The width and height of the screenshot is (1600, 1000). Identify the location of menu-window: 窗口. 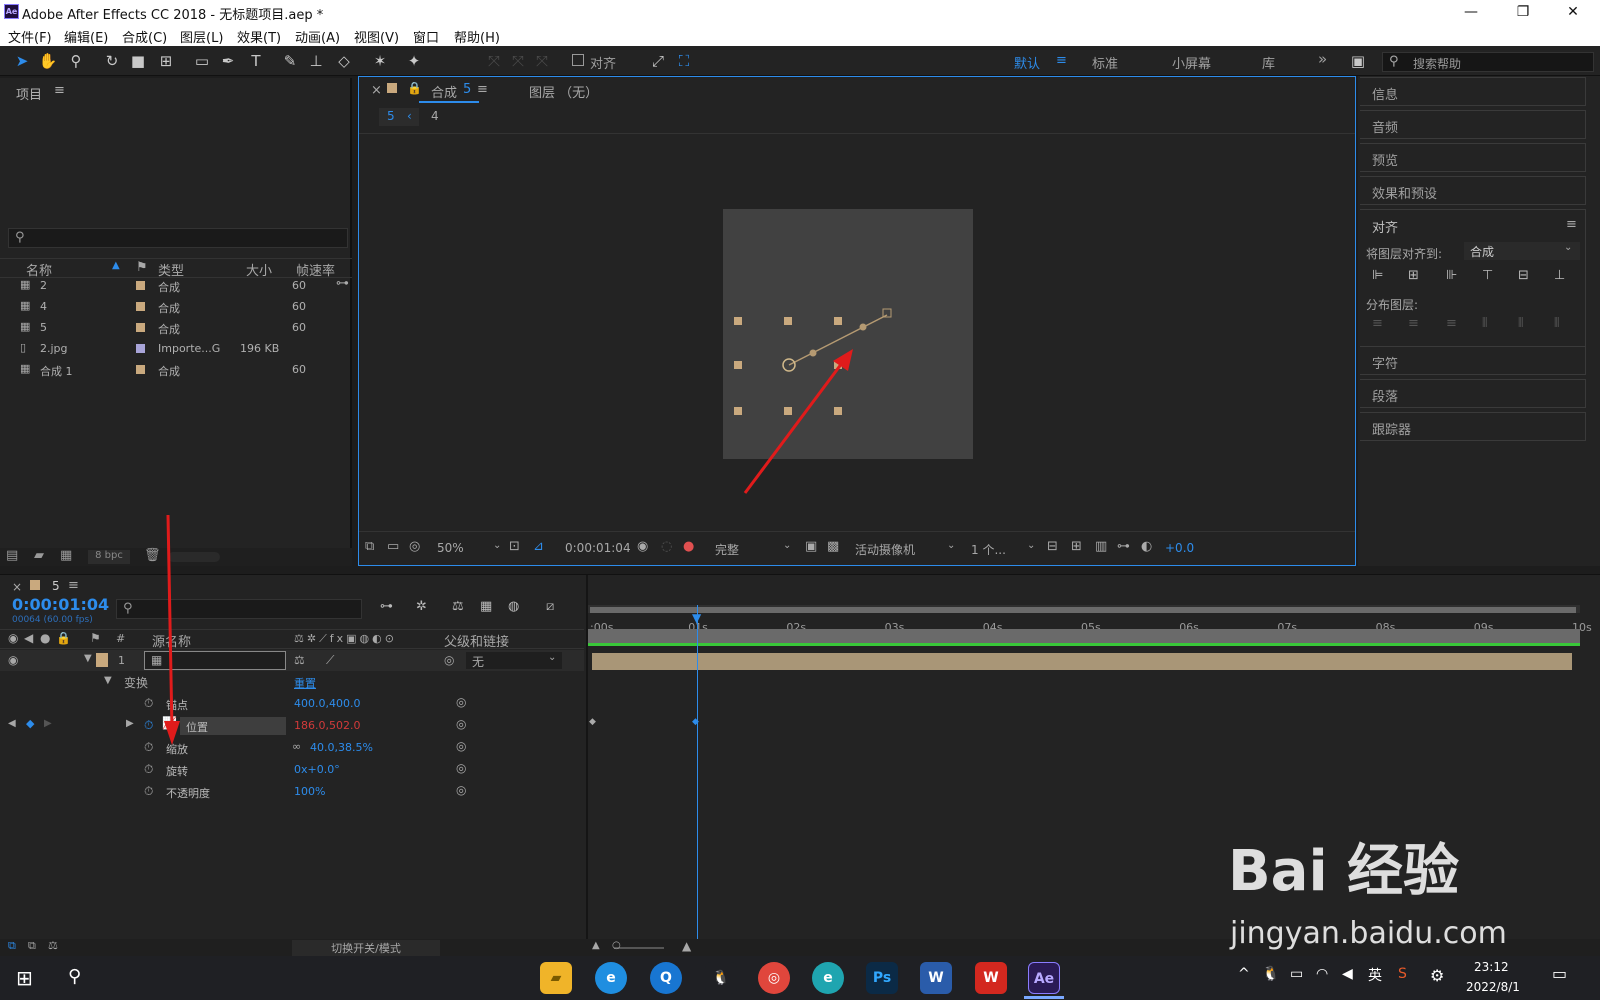
(426, 36).